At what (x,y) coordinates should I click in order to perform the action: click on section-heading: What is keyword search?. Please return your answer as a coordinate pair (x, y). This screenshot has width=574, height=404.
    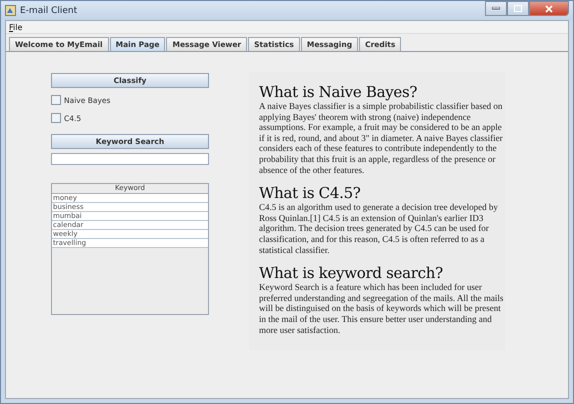
    Looking at the image, I should click on (351, 273).